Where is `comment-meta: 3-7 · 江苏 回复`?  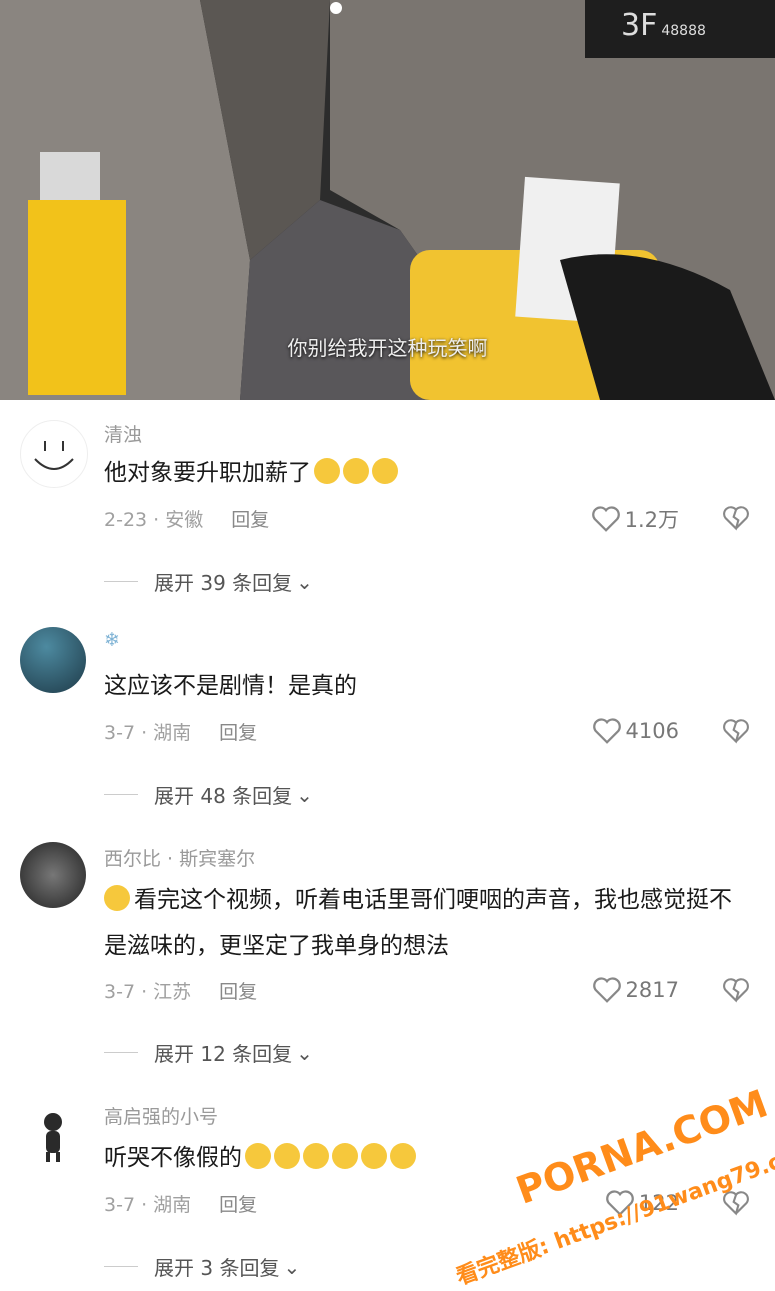 comment-meta: 3-7 · 江苏 回复 is located at coordinates (180, 990).